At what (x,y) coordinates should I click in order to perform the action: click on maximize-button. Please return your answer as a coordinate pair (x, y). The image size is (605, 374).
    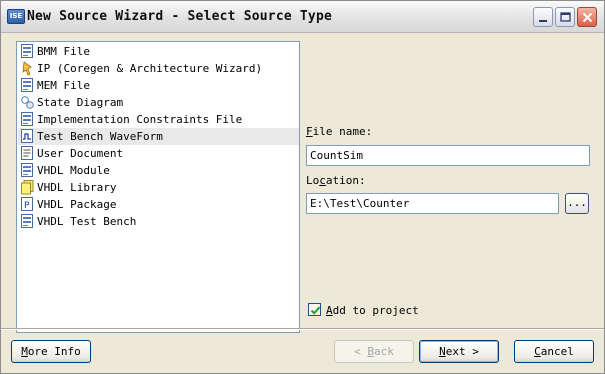
    Looking at the image, I should click on (565, 17).